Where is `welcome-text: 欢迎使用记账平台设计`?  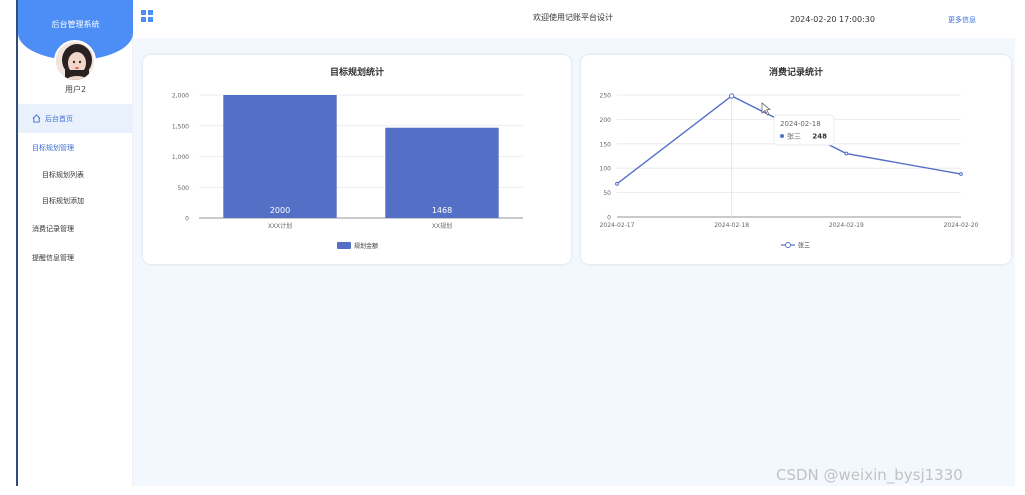 welcome-text: 欢迎使用记账平台设计 is located at coordinates (573, 17).